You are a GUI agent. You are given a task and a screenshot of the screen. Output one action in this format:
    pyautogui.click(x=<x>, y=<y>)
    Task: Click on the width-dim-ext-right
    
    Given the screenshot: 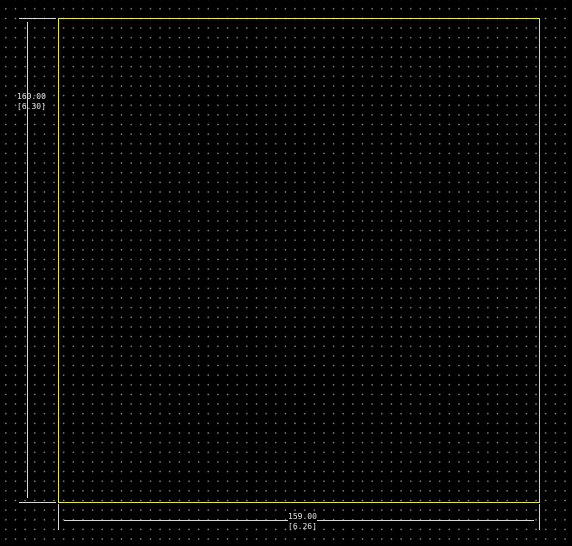 What is the action you would take?
    pyautogui.click(x=539, y=517)
    